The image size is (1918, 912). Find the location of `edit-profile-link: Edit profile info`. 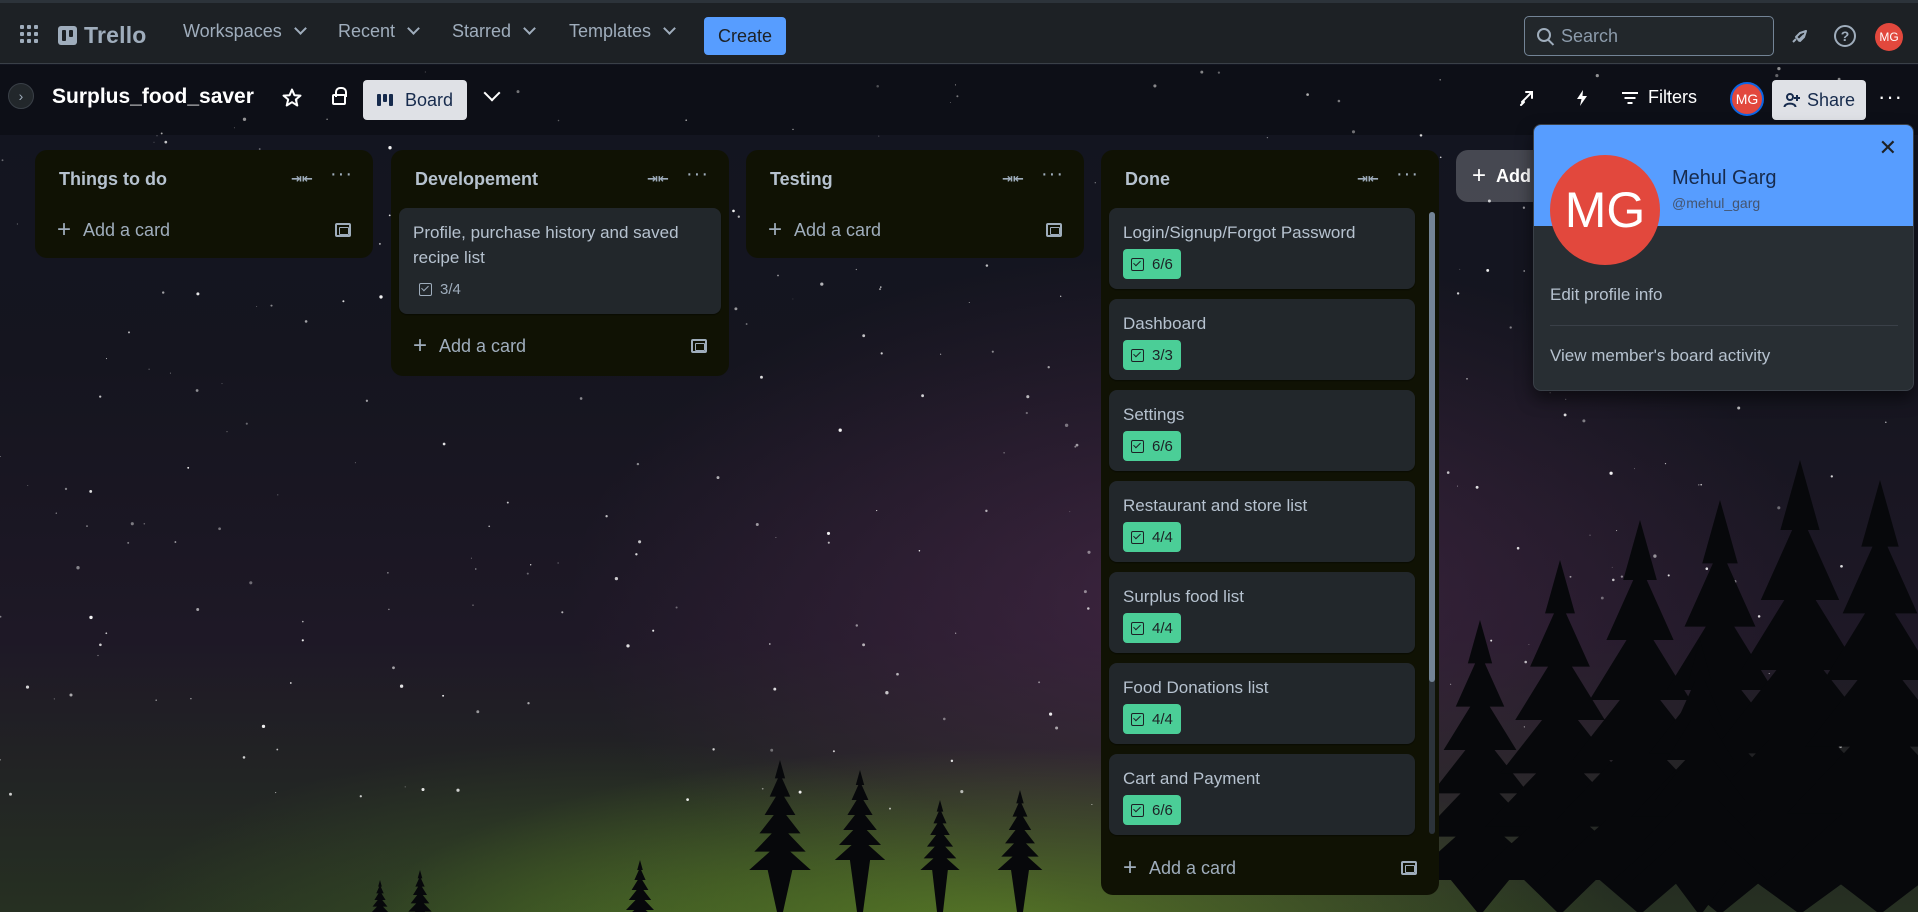

edit-profile-link: Edit profile info is located at coordinates (1606, 295).